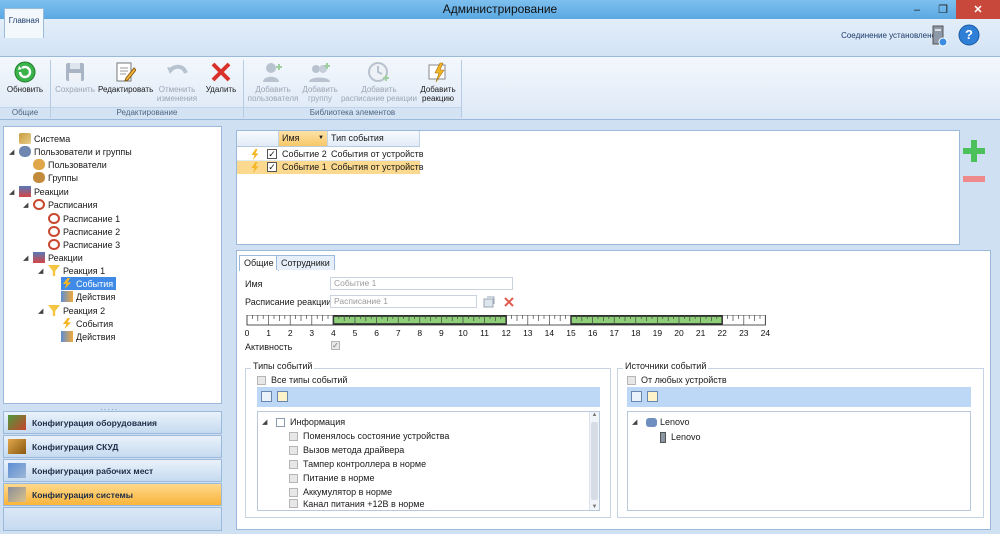 The height and width of the screenshot is (534, 1000). Describe the element at coordinates (437, 72) in the screenshot. I see `add-reaction-icon` at that location.